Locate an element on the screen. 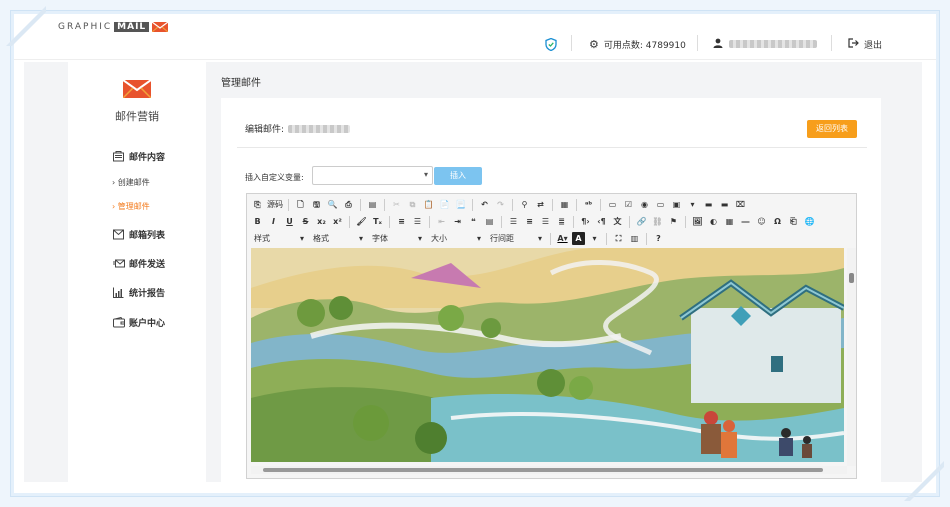  sidebar-subitem-create-mail: › 创建邮件 is located at coordinates (131, 182).